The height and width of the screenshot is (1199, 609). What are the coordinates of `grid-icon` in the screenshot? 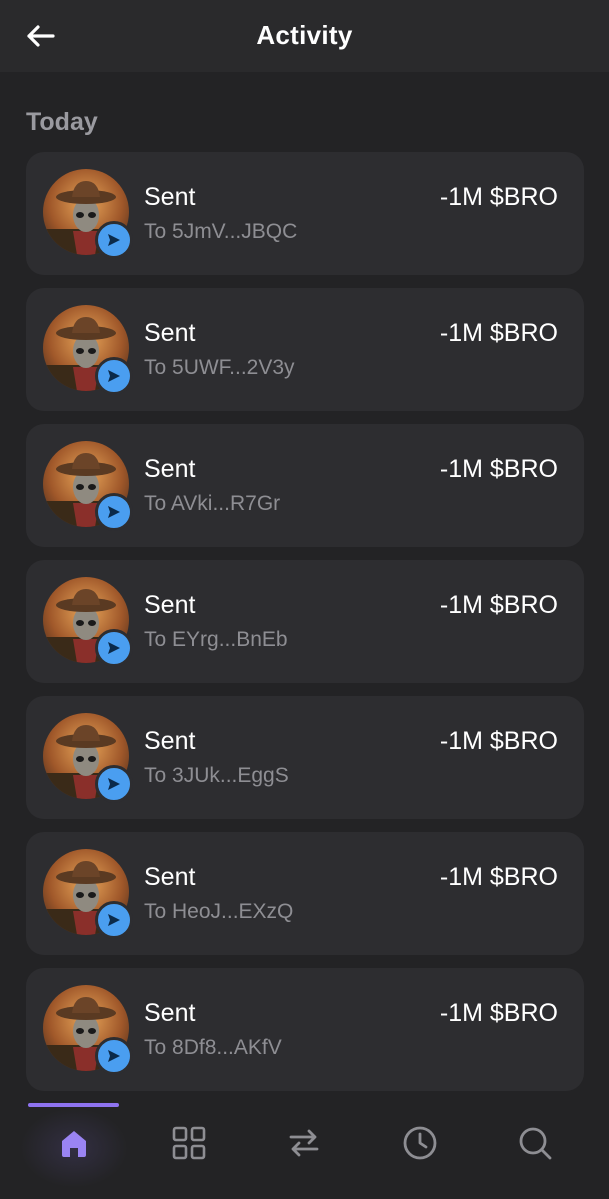 It's located at (189, 1145).